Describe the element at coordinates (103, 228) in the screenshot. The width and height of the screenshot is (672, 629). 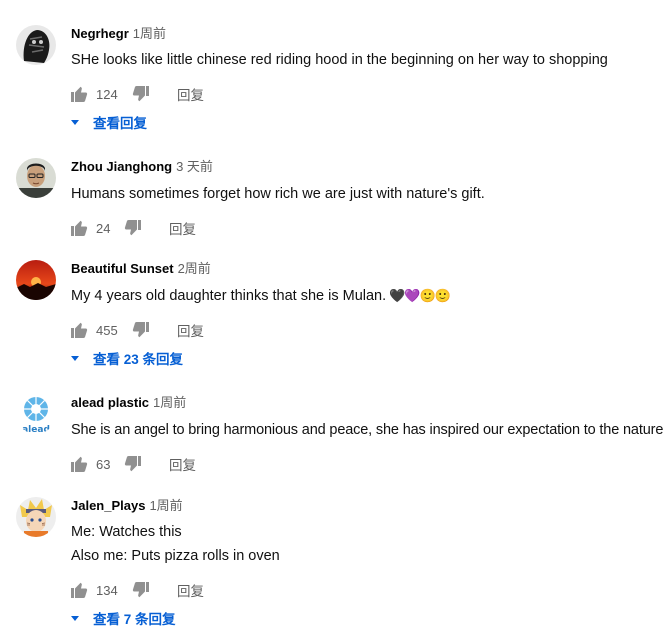
I see `like-count: 24` at that location.